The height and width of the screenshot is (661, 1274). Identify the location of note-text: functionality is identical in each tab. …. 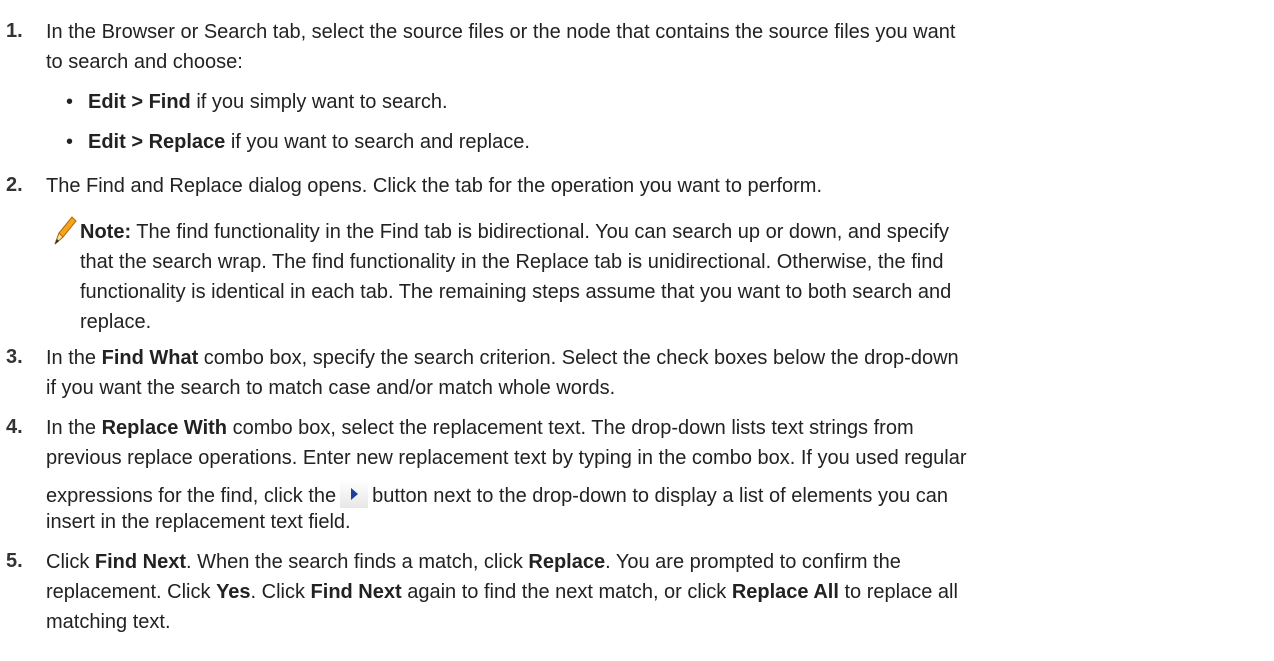
(516, 292).